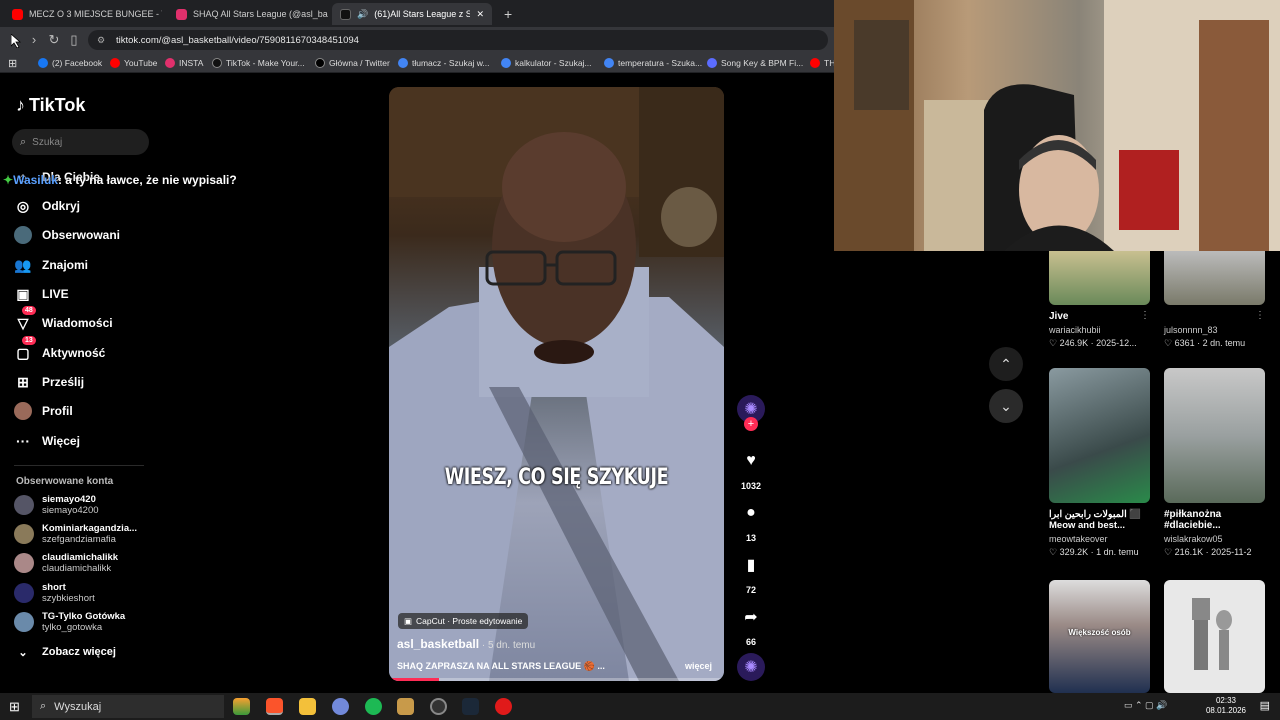 The height and width of the screenshot is (720, 1280). I want to click on new-tab-button: +, so click(506, 14).